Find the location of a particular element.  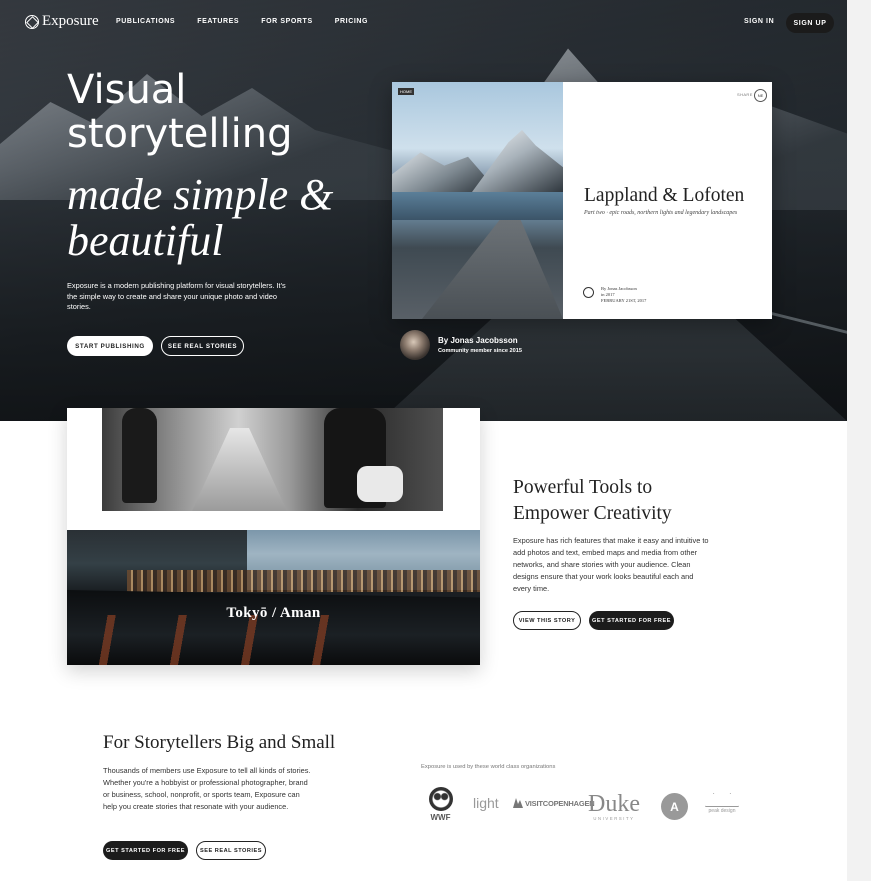

hero-headline-line1: Visual is located at coordinates (127, 90).